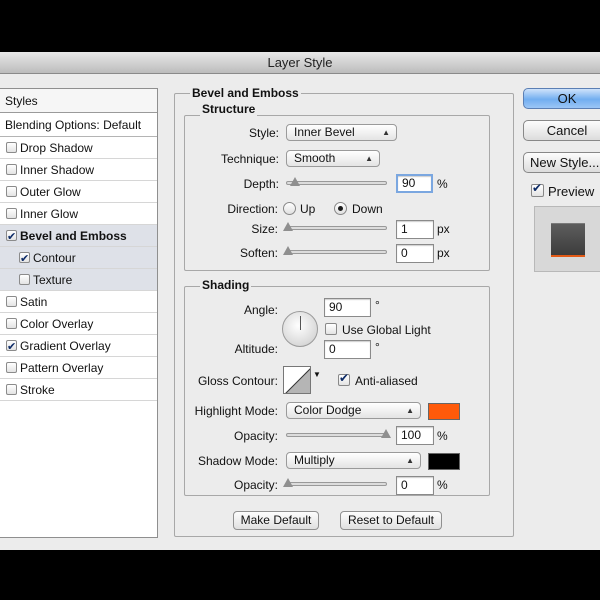  I want to click on angle-input: 90, so click(347, 307).